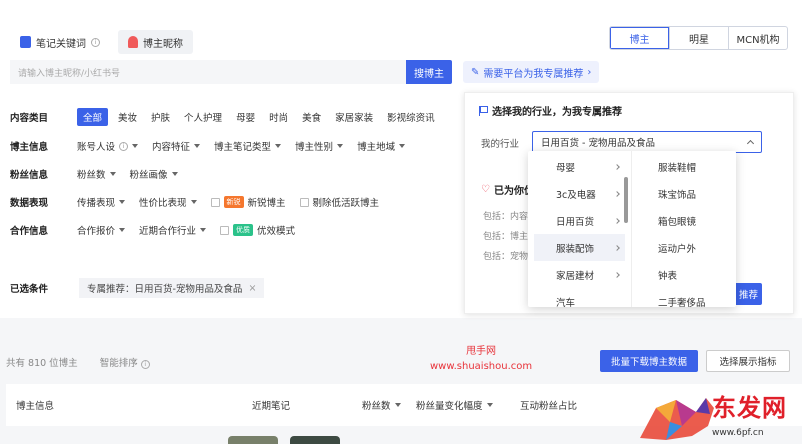 Image resolution: width=802 pixels, height=444 pixels. What do you see at coordinates (649, 361) in the screenshot?
I see `batch-download-button: 批量下载博主数据` at bounding box center [649, 361].